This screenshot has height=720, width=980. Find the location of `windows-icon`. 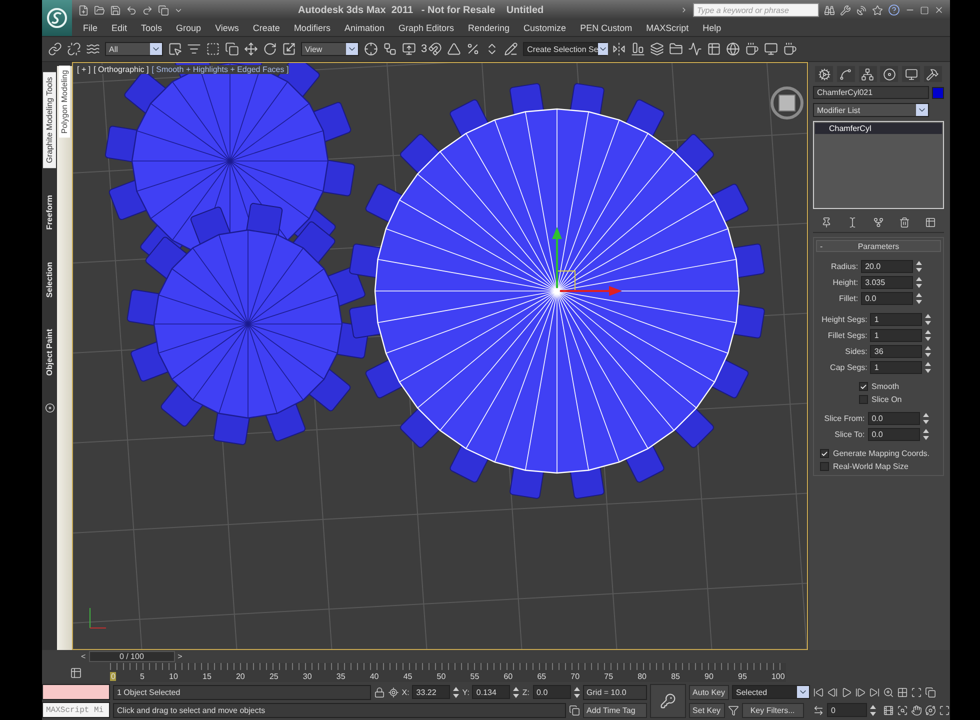

windows-icon is located at coordinates (930, 692).